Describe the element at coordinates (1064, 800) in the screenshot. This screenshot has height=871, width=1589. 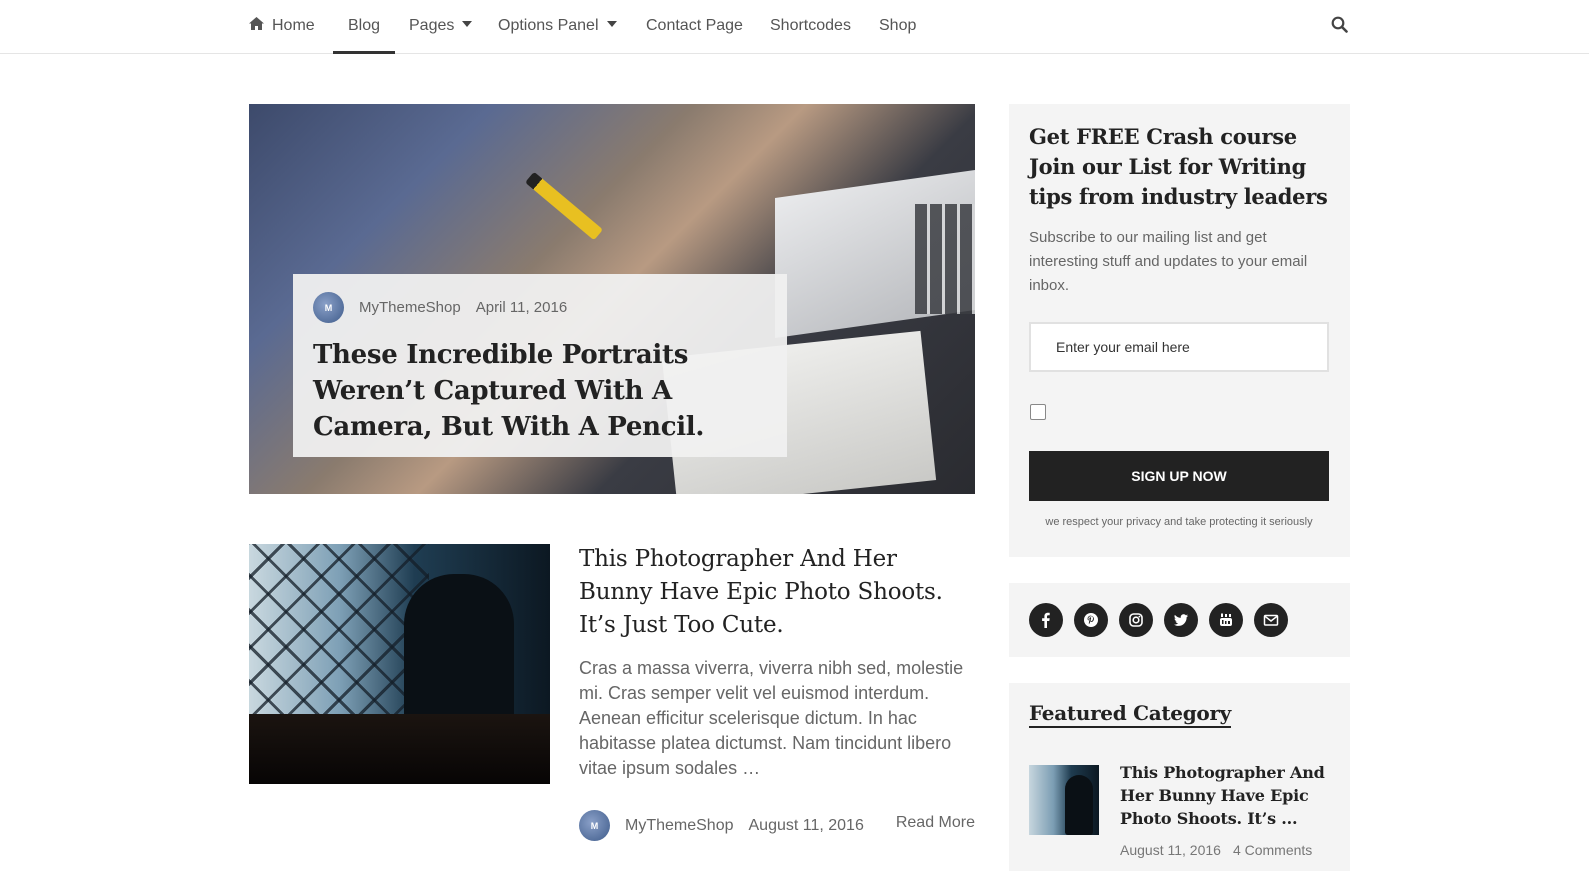
I see `featured-post-thumbnail` at that location.